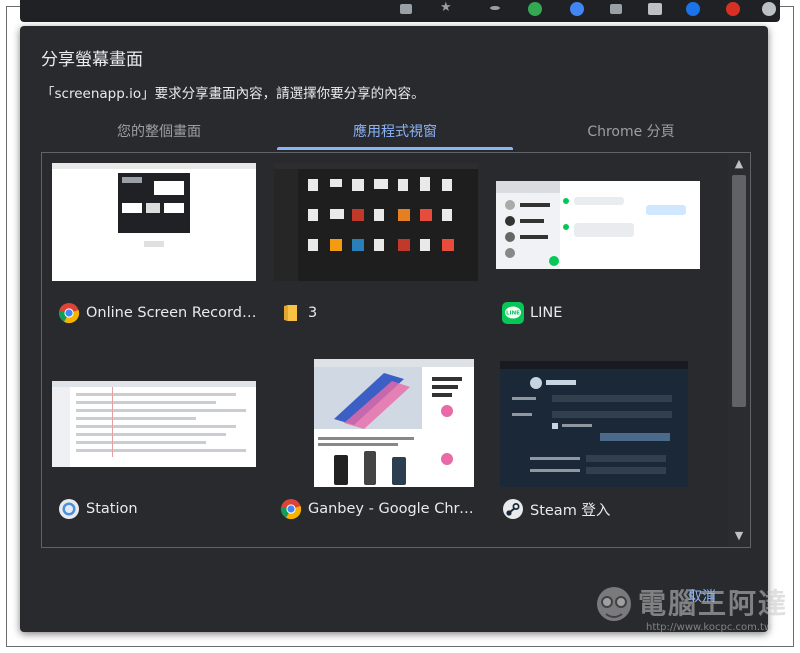 The image size is (800, 653). What do you see at coordinates (546, 313) in the screenshot?
I see `source-name: LINE` at bounding box center [546, 313].